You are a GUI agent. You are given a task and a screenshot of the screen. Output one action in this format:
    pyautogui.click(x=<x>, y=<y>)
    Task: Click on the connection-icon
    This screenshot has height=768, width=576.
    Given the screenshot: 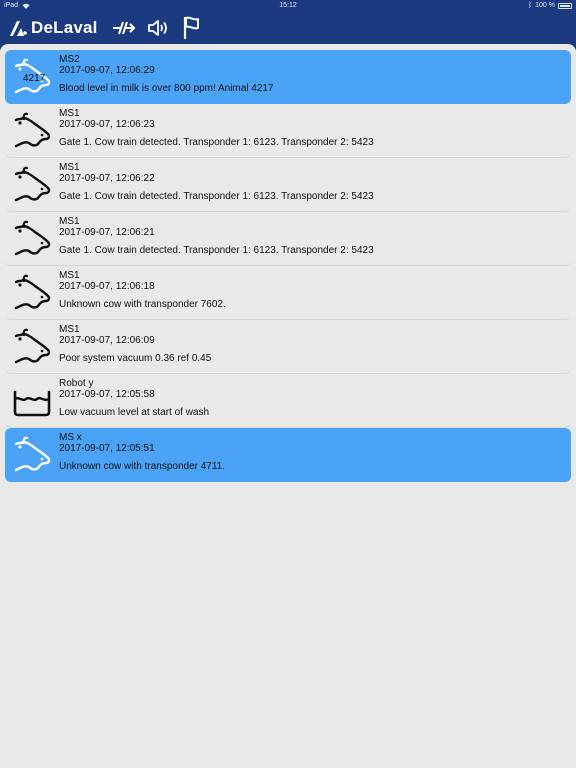 What is the action you would take?
    pyautogui.click(x=124, y=28)
    